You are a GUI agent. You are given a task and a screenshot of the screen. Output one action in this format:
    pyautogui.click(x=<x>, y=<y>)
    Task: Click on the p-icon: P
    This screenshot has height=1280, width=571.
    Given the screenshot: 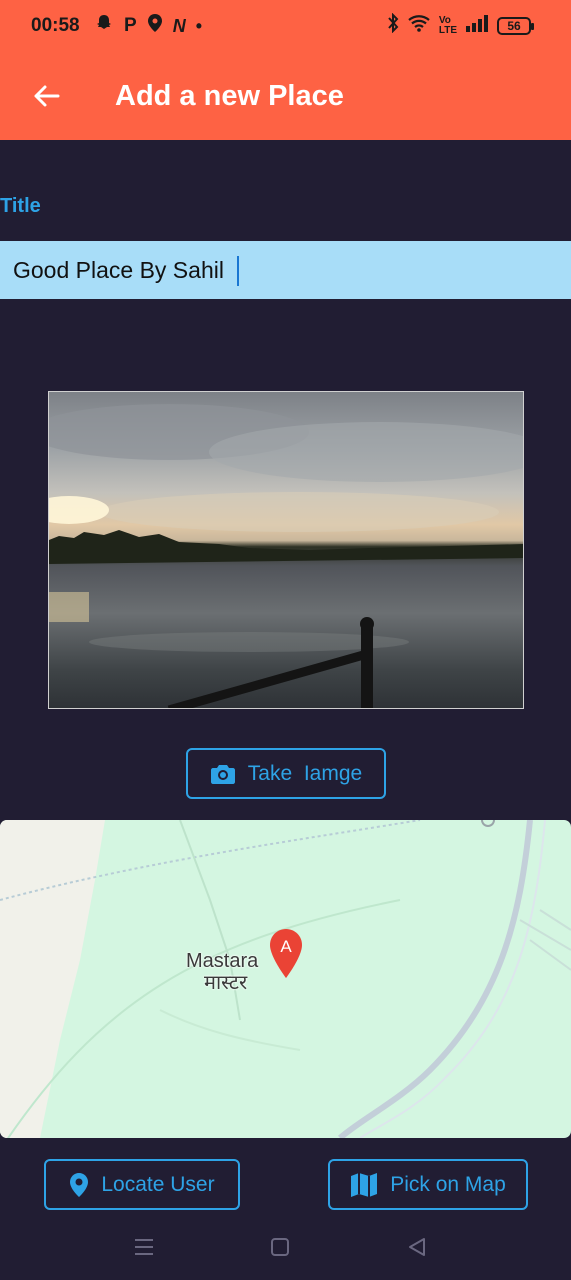 What is the action you would take?
    pyautogui.click(x=130, y=25)
    